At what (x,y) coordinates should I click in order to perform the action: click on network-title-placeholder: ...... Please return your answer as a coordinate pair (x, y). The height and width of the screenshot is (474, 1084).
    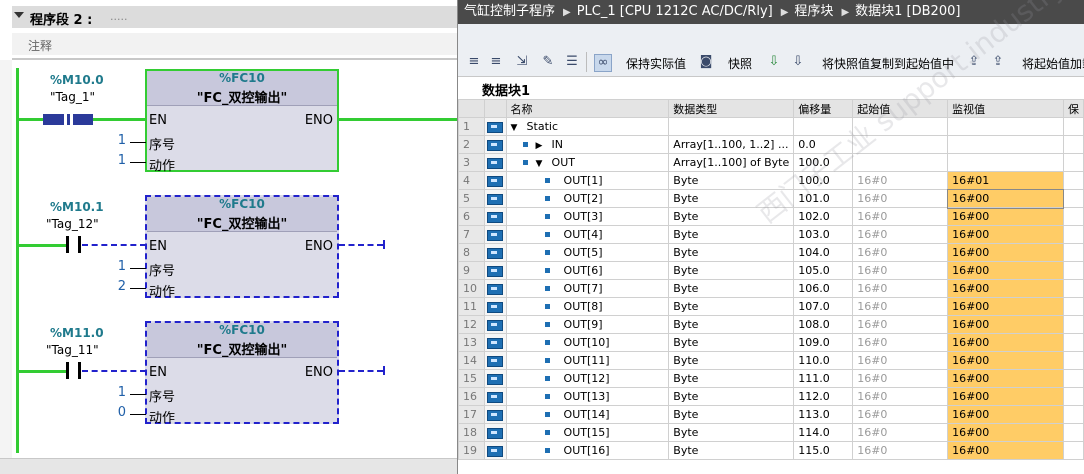
    Looking at the image, I should click on (118, 16).